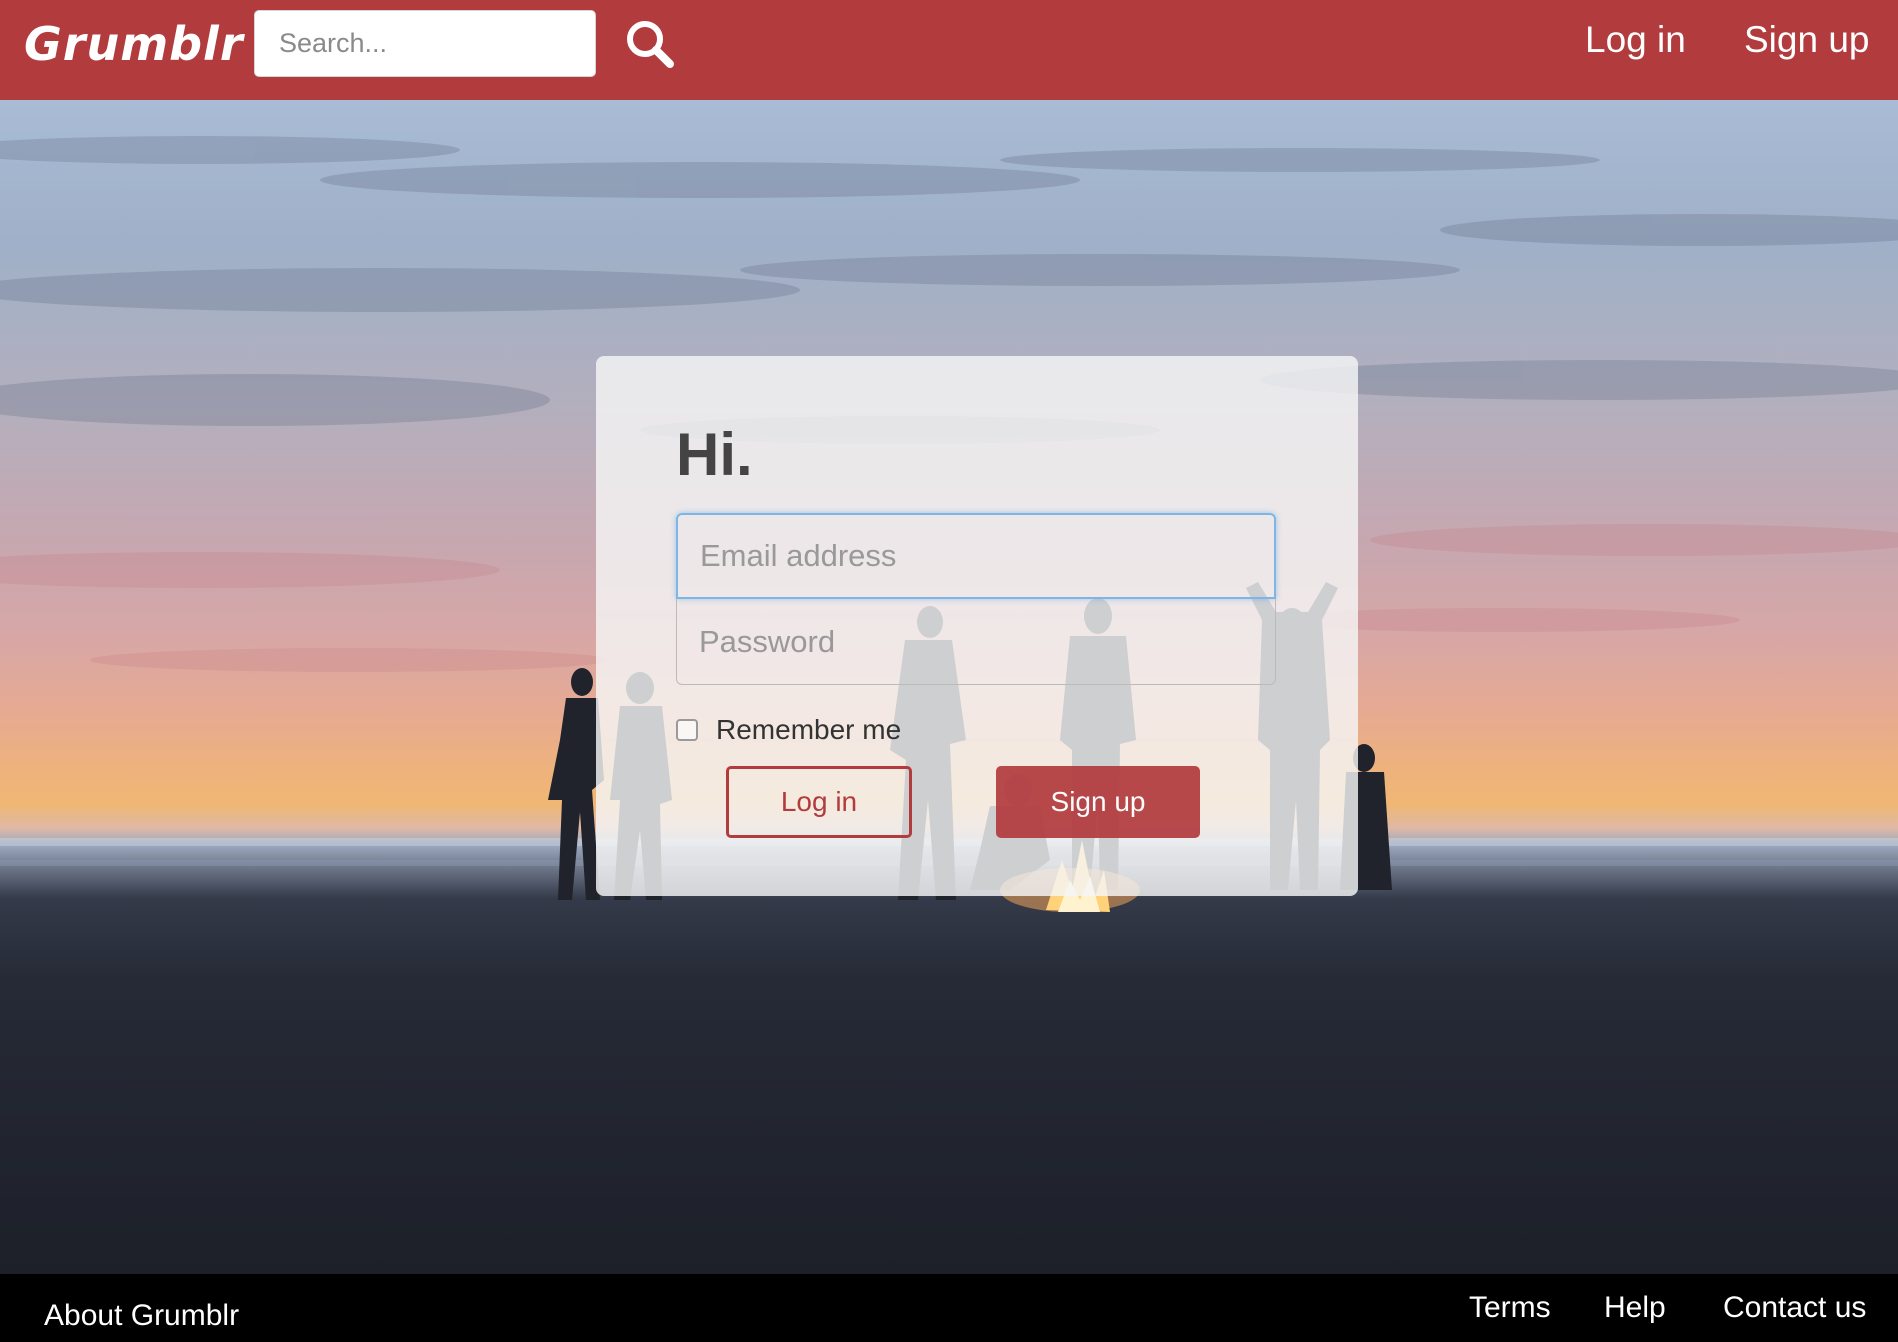 This screenshot has width=1898, height=1342. Describe the element at coordinates (134, 44) in the screenshot. I see `brand-logo: Grumblr` at that location.